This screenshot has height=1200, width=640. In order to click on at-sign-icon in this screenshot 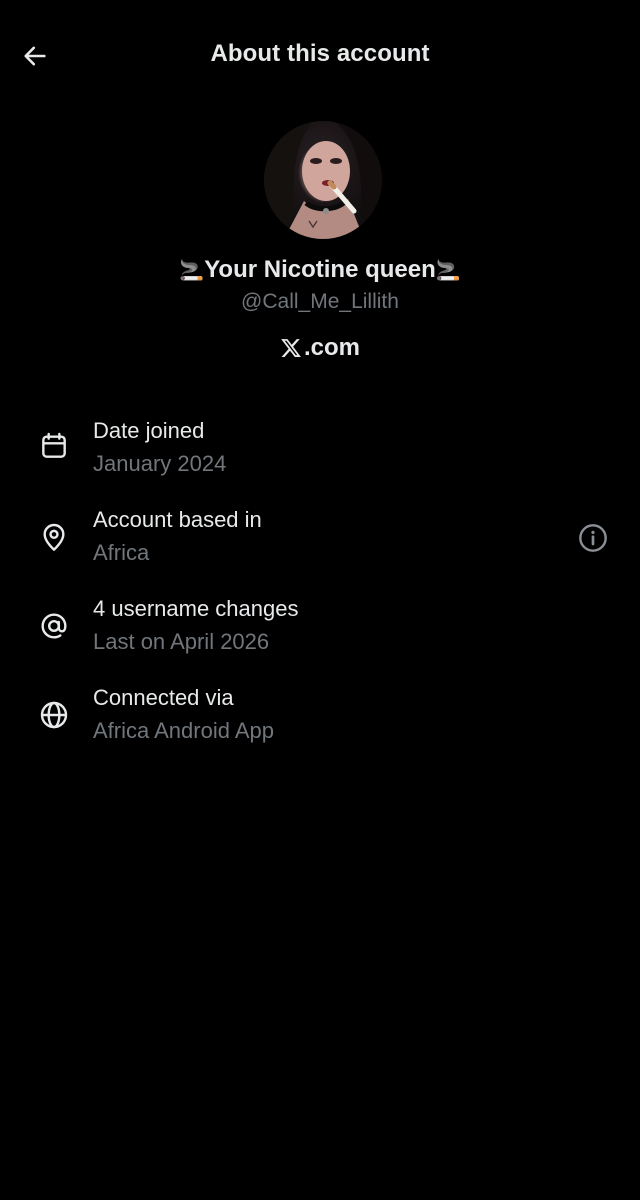, I will do `click(54, 626)`.